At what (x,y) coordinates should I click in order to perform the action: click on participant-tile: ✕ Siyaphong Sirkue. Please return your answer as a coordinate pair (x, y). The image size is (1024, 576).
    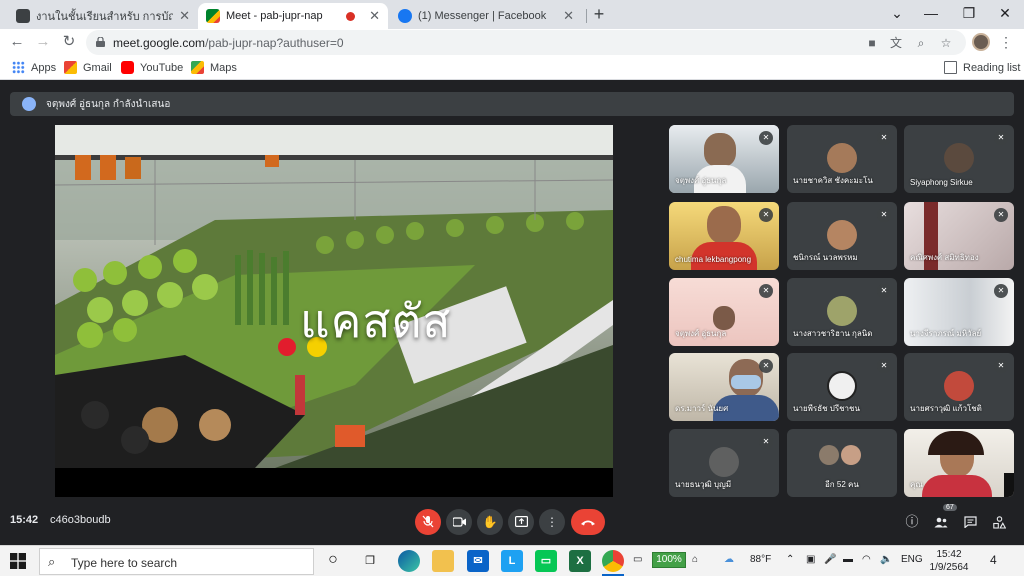
    Looking at the image, I should click on (959, 159).